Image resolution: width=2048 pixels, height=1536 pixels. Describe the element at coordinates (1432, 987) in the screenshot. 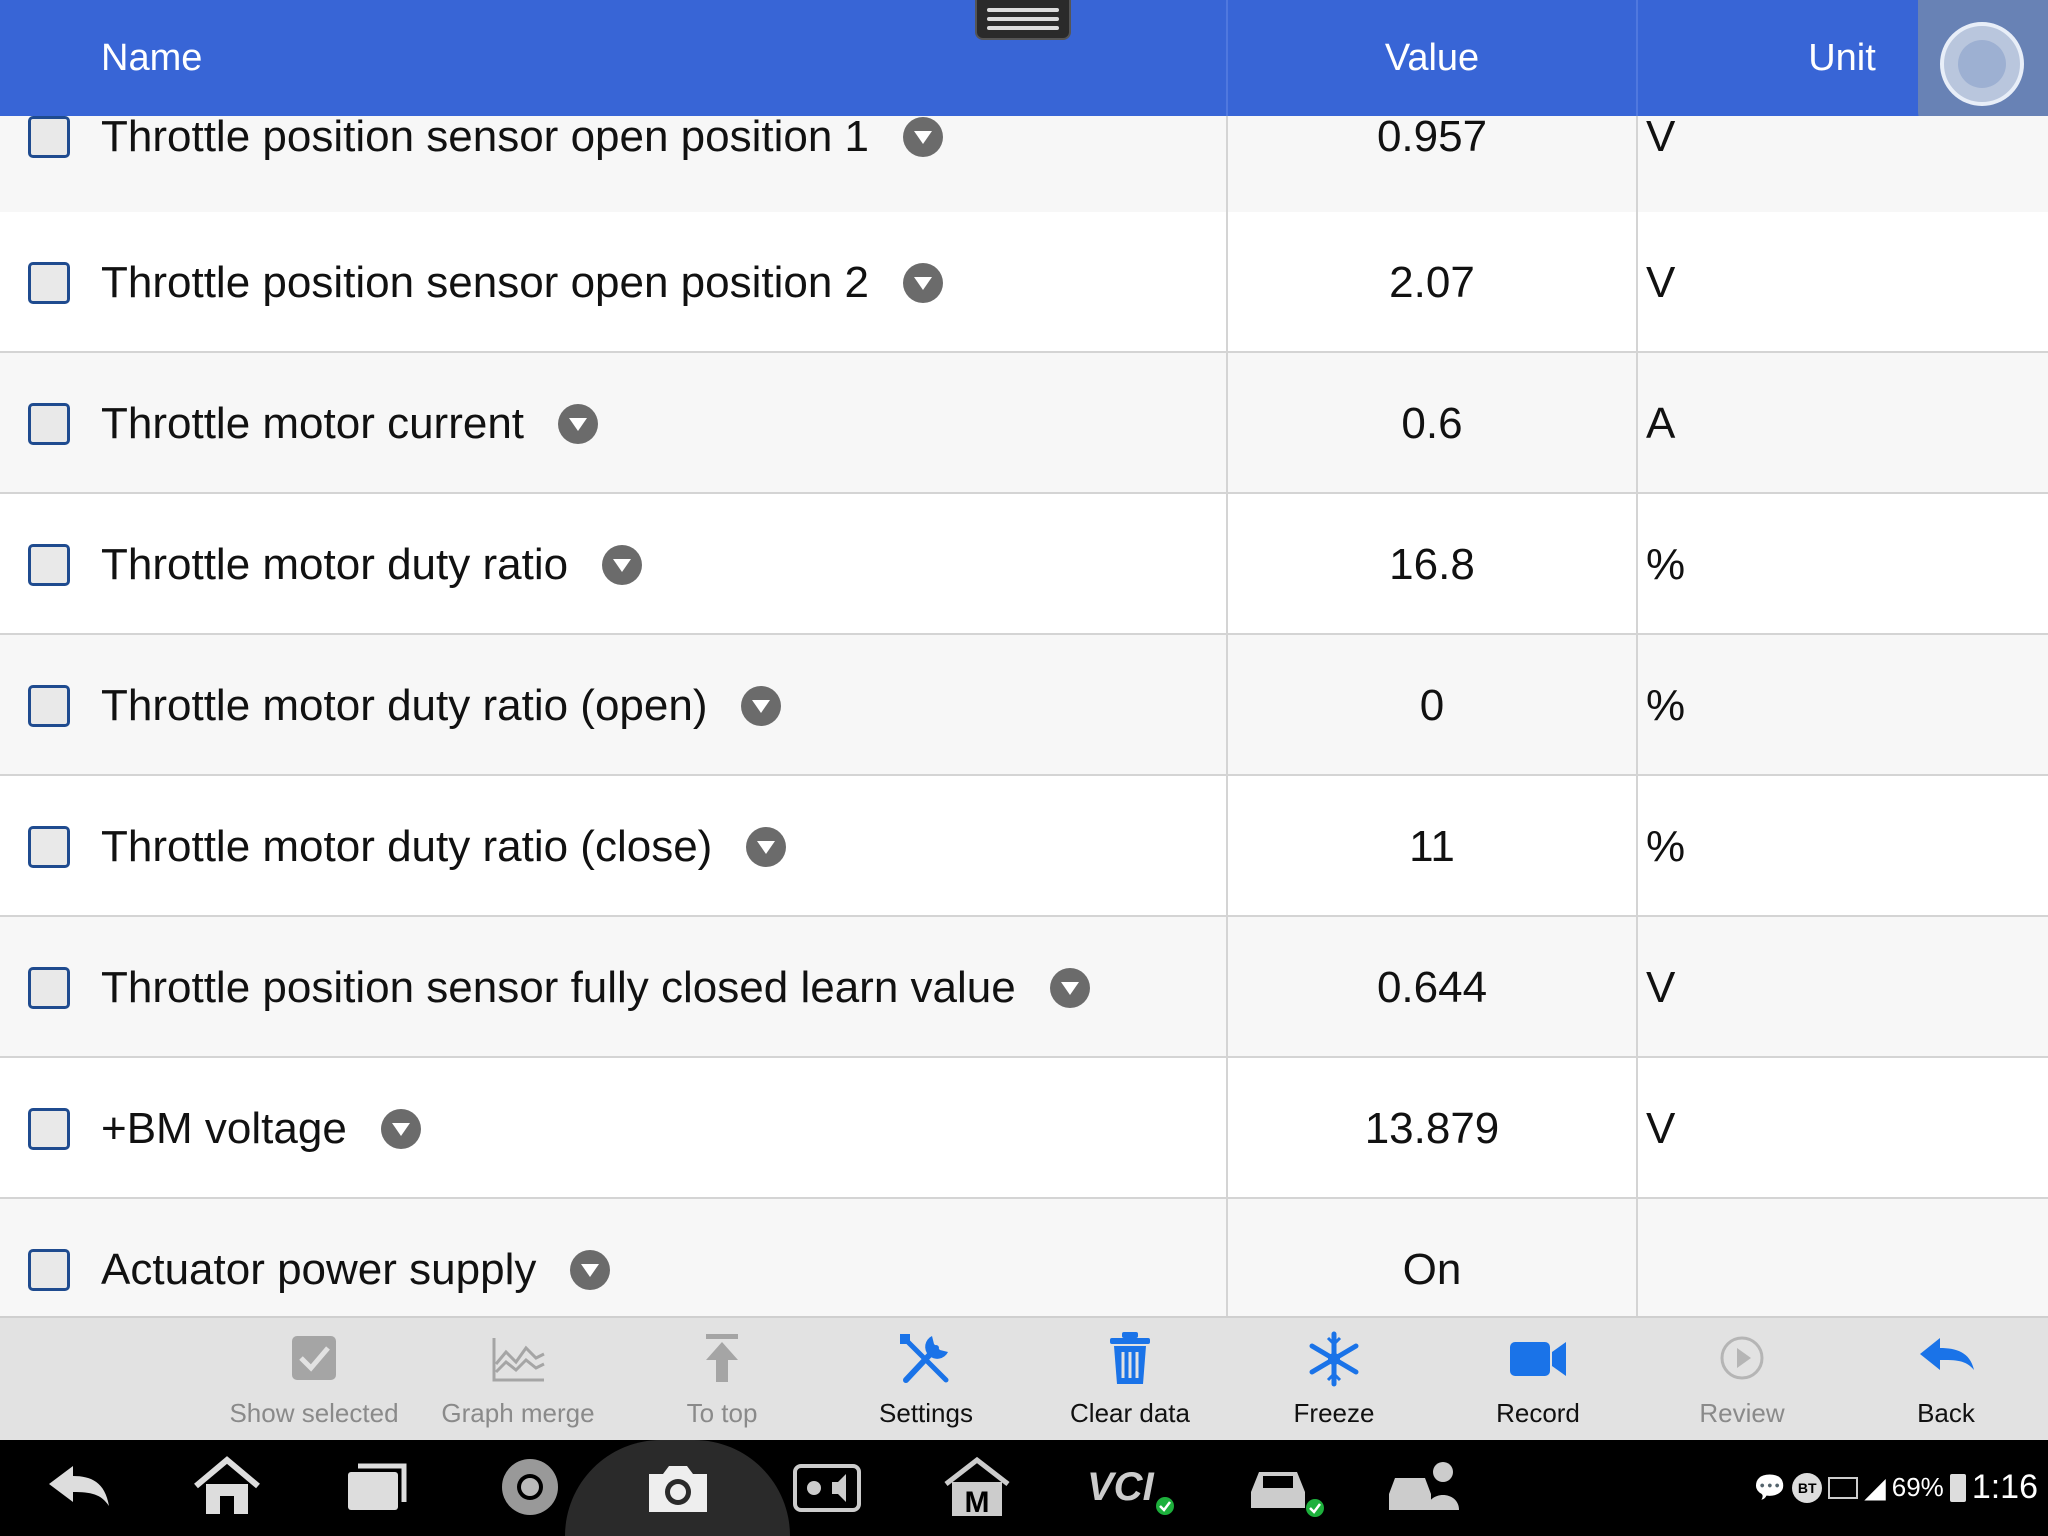

I see `row-value: 0.644` at that location.